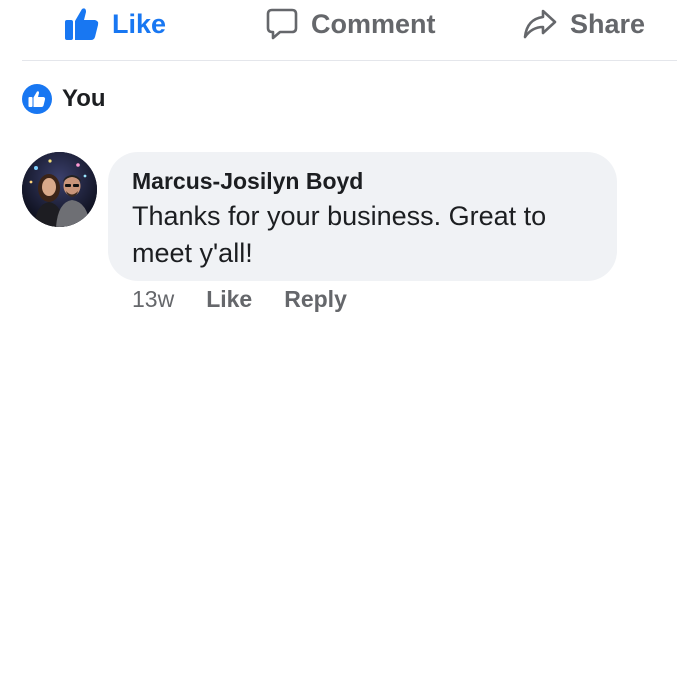 This screenshot has width=700, height=700. Describe the element at coordinates (59, 189) in the screenshot. I see `commenter-avatar` at that location.